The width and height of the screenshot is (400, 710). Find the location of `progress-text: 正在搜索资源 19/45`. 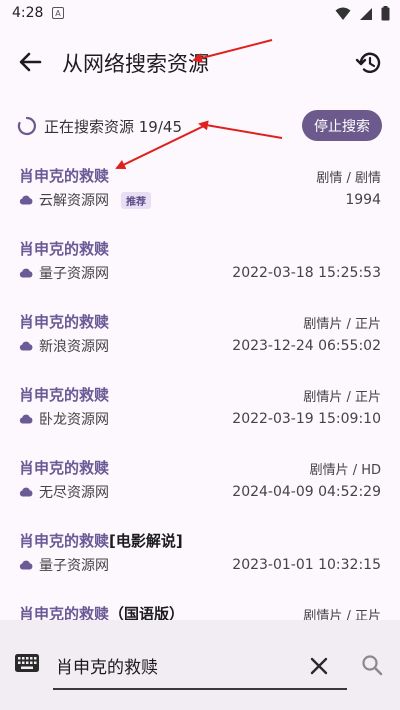

progress-text: 正在搜索资源 19/45 is located at coordinates (113, 127).